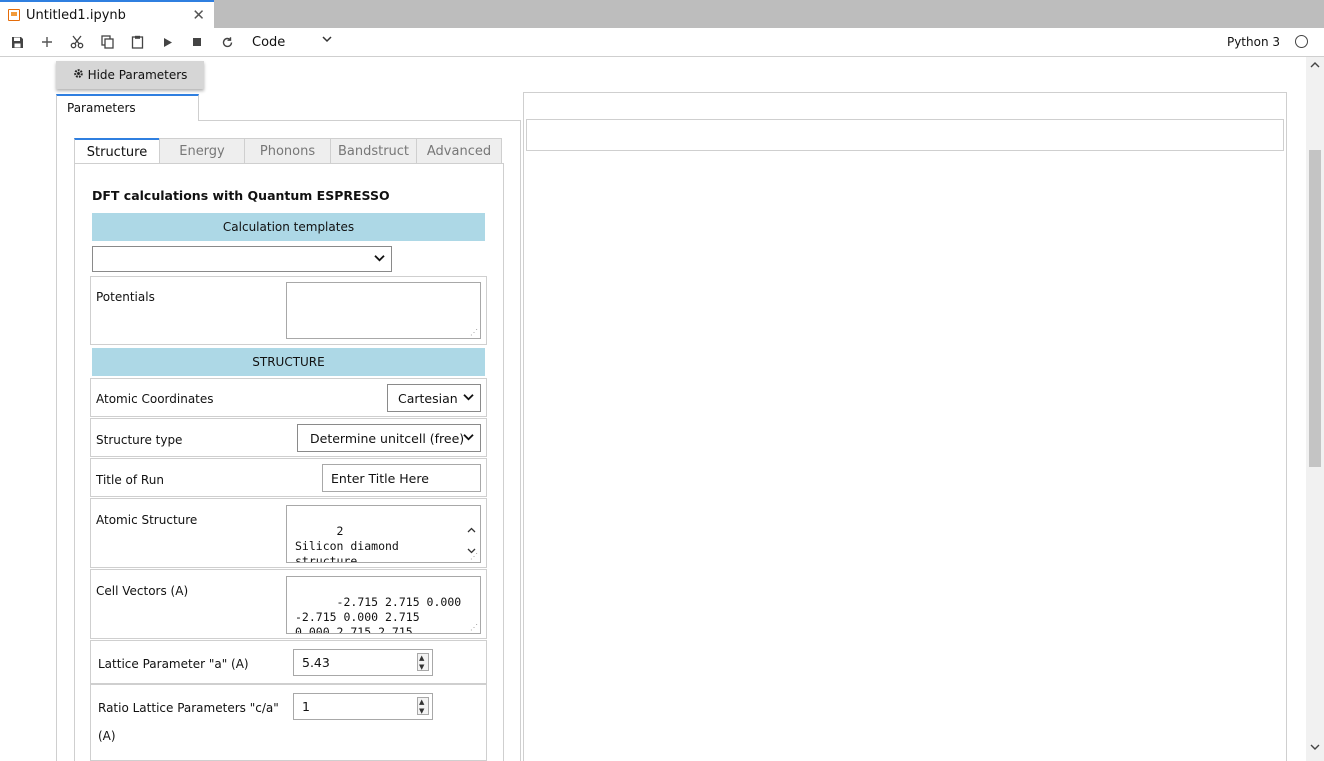 This screenshot has height=761, width=1324. What do you see at coordinates (137, 42) in the screenshot?
I see `paste-icon` at bounding box center [137, 42].